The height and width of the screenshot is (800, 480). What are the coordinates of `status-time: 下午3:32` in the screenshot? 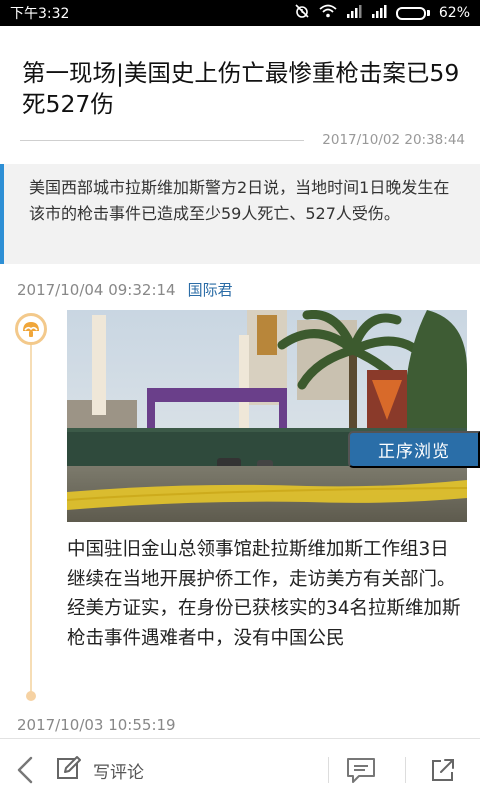 It's located at (40, 14).